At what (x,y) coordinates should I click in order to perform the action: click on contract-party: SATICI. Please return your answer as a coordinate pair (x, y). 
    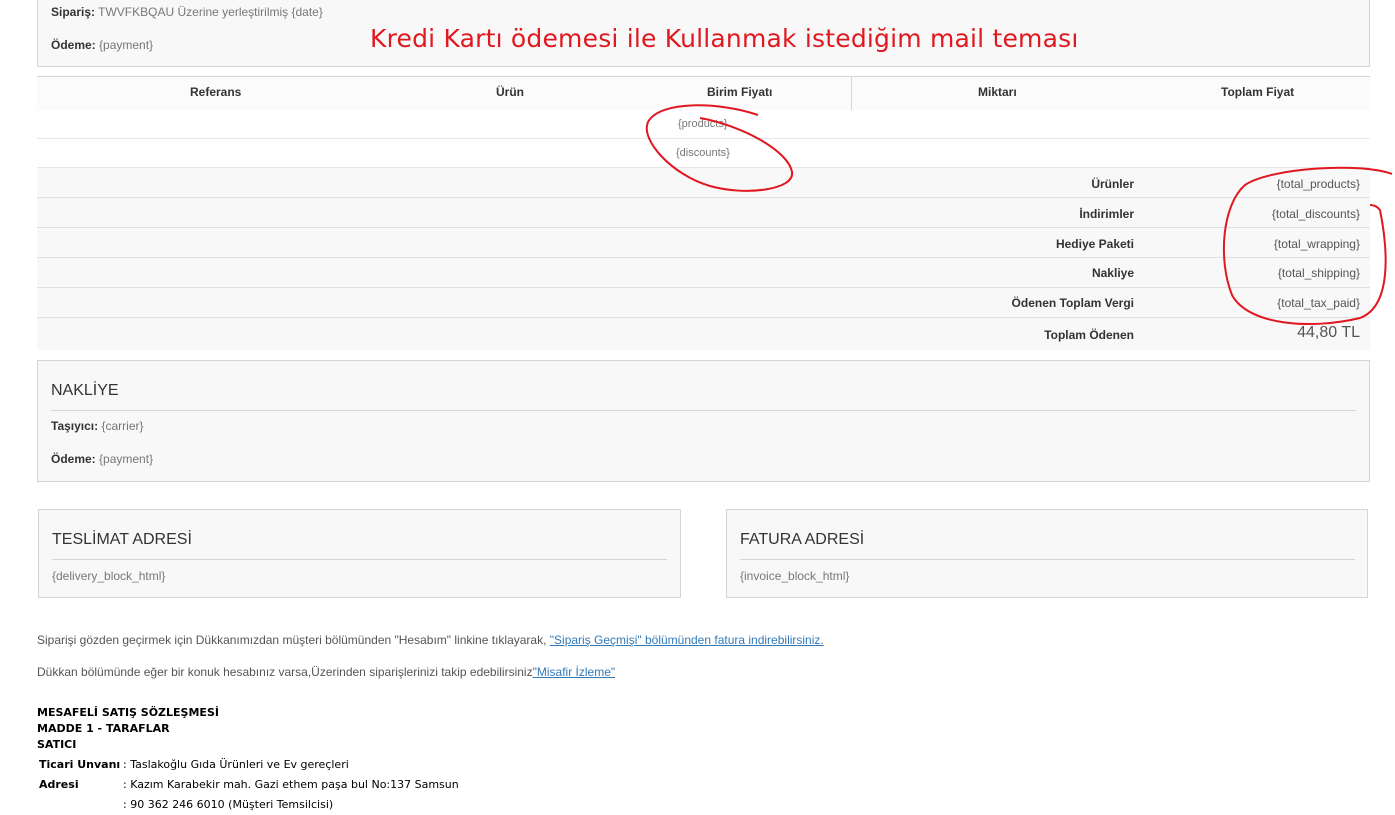
    Looking at the image, I should click on (57, 744).